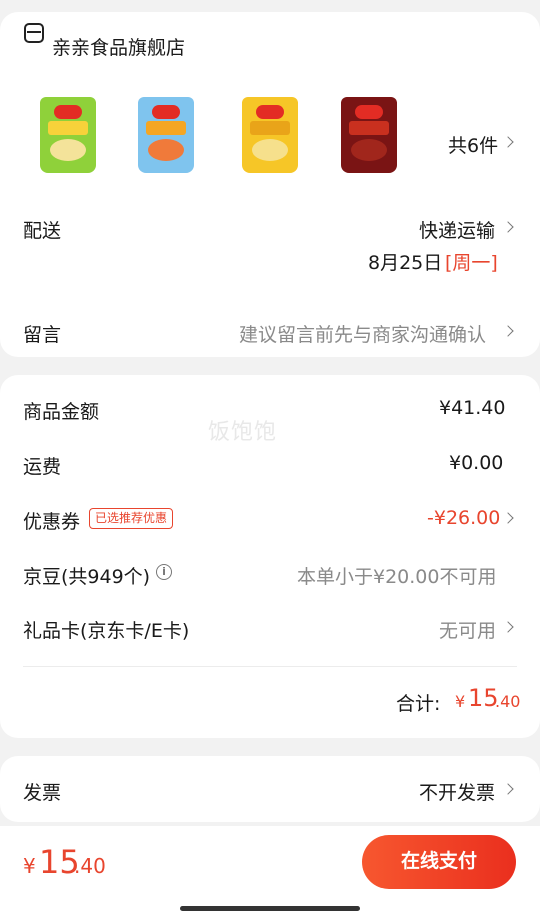  Describe the element at coordinates (52, 522) in the screenshot. I see `coupon-label: 优惠券` at that location.